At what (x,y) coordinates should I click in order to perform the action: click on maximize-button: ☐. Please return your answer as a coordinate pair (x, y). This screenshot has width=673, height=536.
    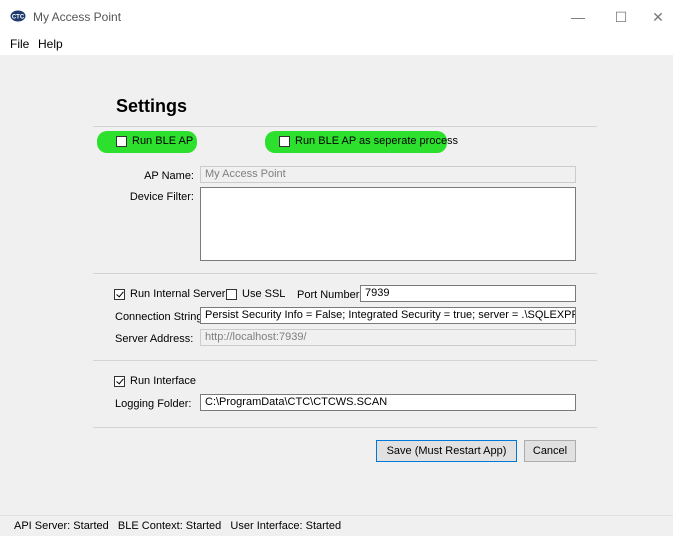
    Looking at the image, I should click on (621, 17).